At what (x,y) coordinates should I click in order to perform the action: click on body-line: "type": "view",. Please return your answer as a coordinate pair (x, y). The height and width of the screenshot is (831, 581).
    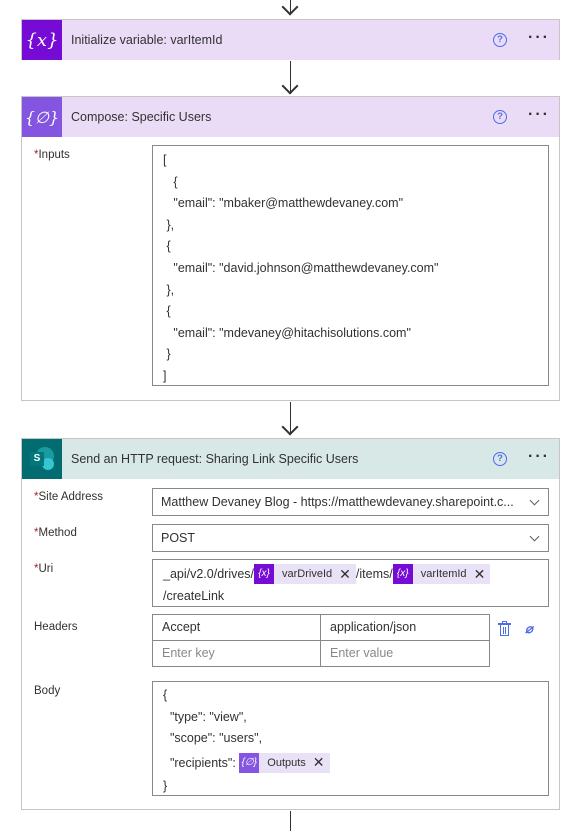
    Looking at the image, I should click on (205, 716).